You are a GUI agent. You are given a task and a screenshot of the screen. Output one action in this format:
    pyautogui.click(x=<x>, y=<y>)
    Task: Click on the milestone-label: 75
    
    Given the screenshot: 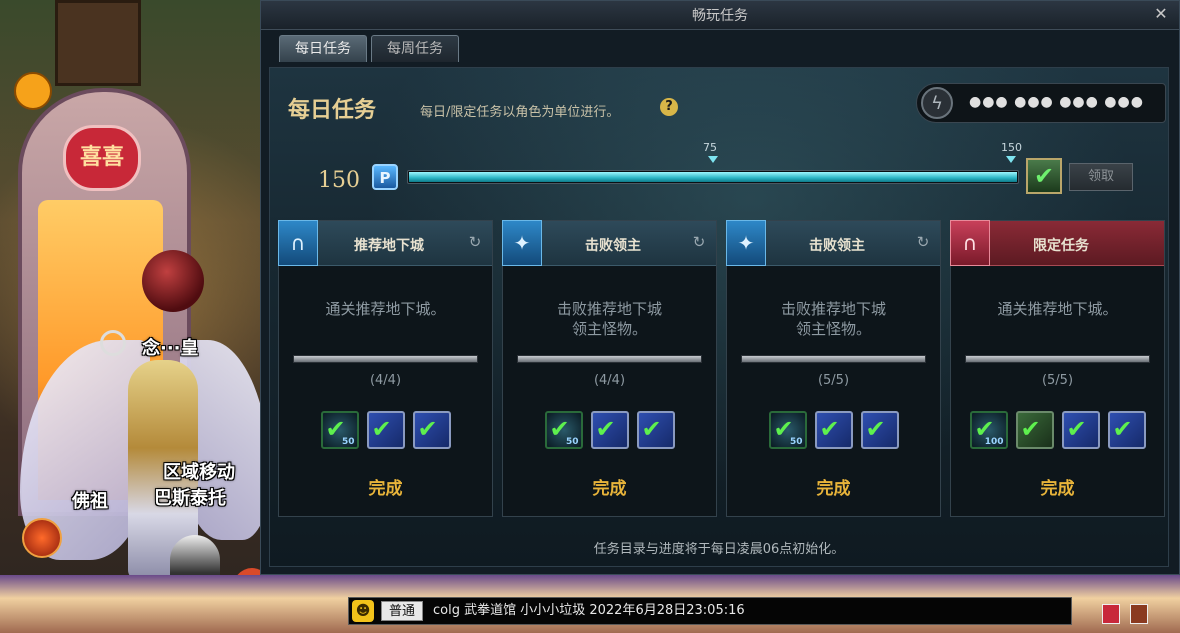 What is the action you would take?
    pyautogui.click(x=710, y=147)
    